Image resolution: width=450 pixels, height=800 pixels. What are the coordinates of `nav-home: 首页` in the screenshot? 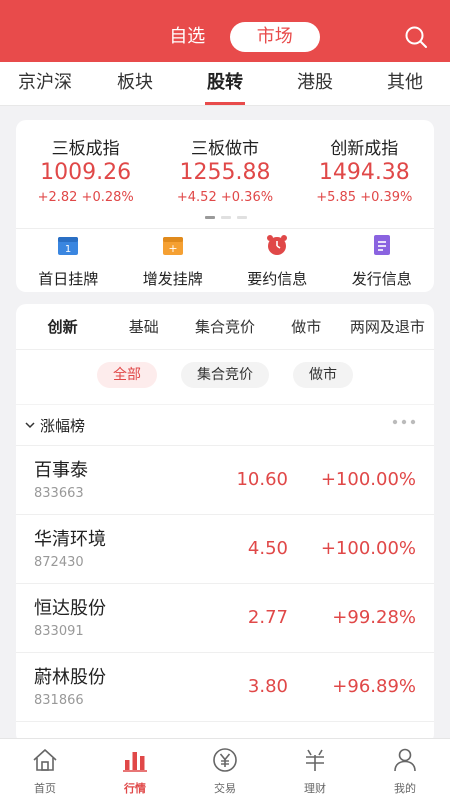 It's located at (45, 769).